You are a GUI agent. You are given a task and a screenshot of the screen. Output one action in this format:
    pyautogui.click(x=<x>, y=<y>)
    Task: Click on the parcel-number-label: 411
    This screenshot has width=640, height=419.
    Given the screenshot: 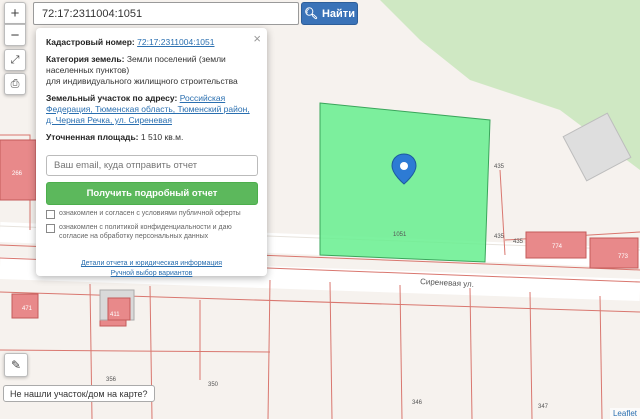 What is the action you would take?
    pyautogui.click(x=115, y=315)
    